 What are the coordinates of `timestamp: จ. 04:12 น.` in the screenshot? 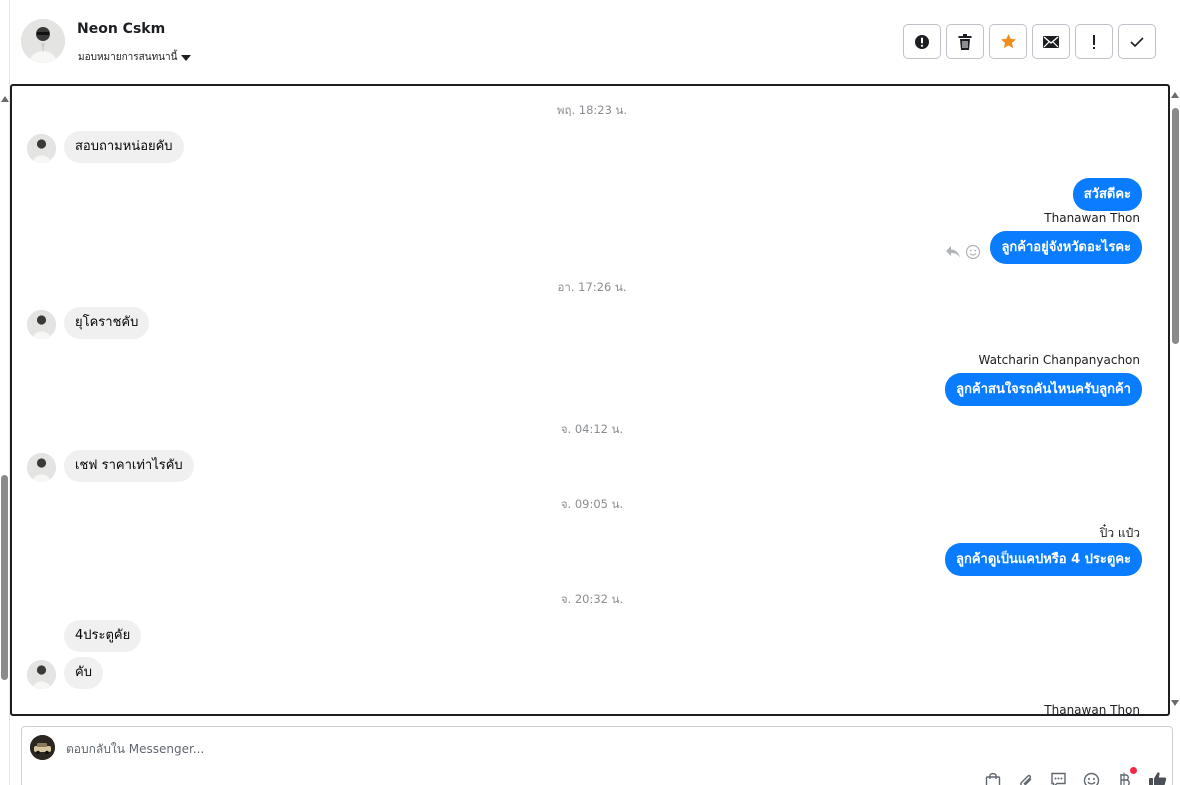 It's located at (592, 429).